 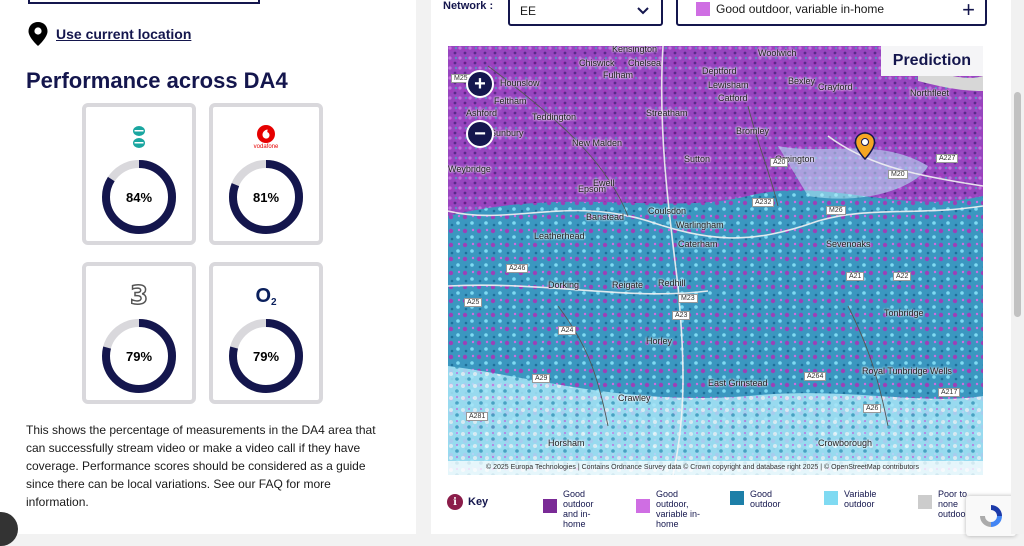 What do you see at coordinates (478, 502) in the screenshot?
I see `key-title: Key` at bounding box center [478, 502].